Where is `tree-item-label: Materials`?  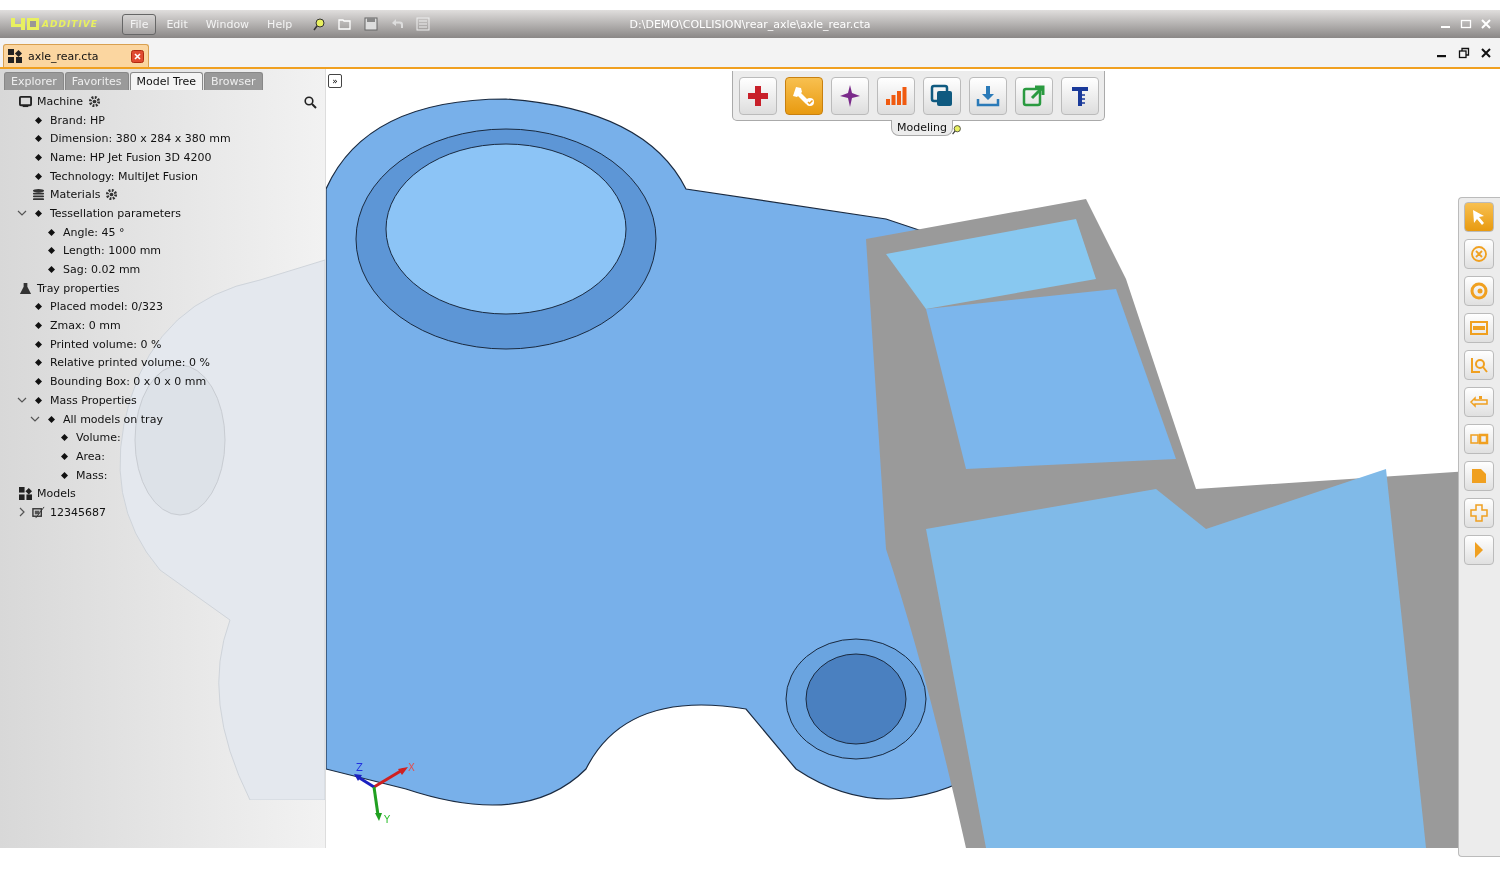 tree-item-label: Materials is located at coordinates (75, 195).